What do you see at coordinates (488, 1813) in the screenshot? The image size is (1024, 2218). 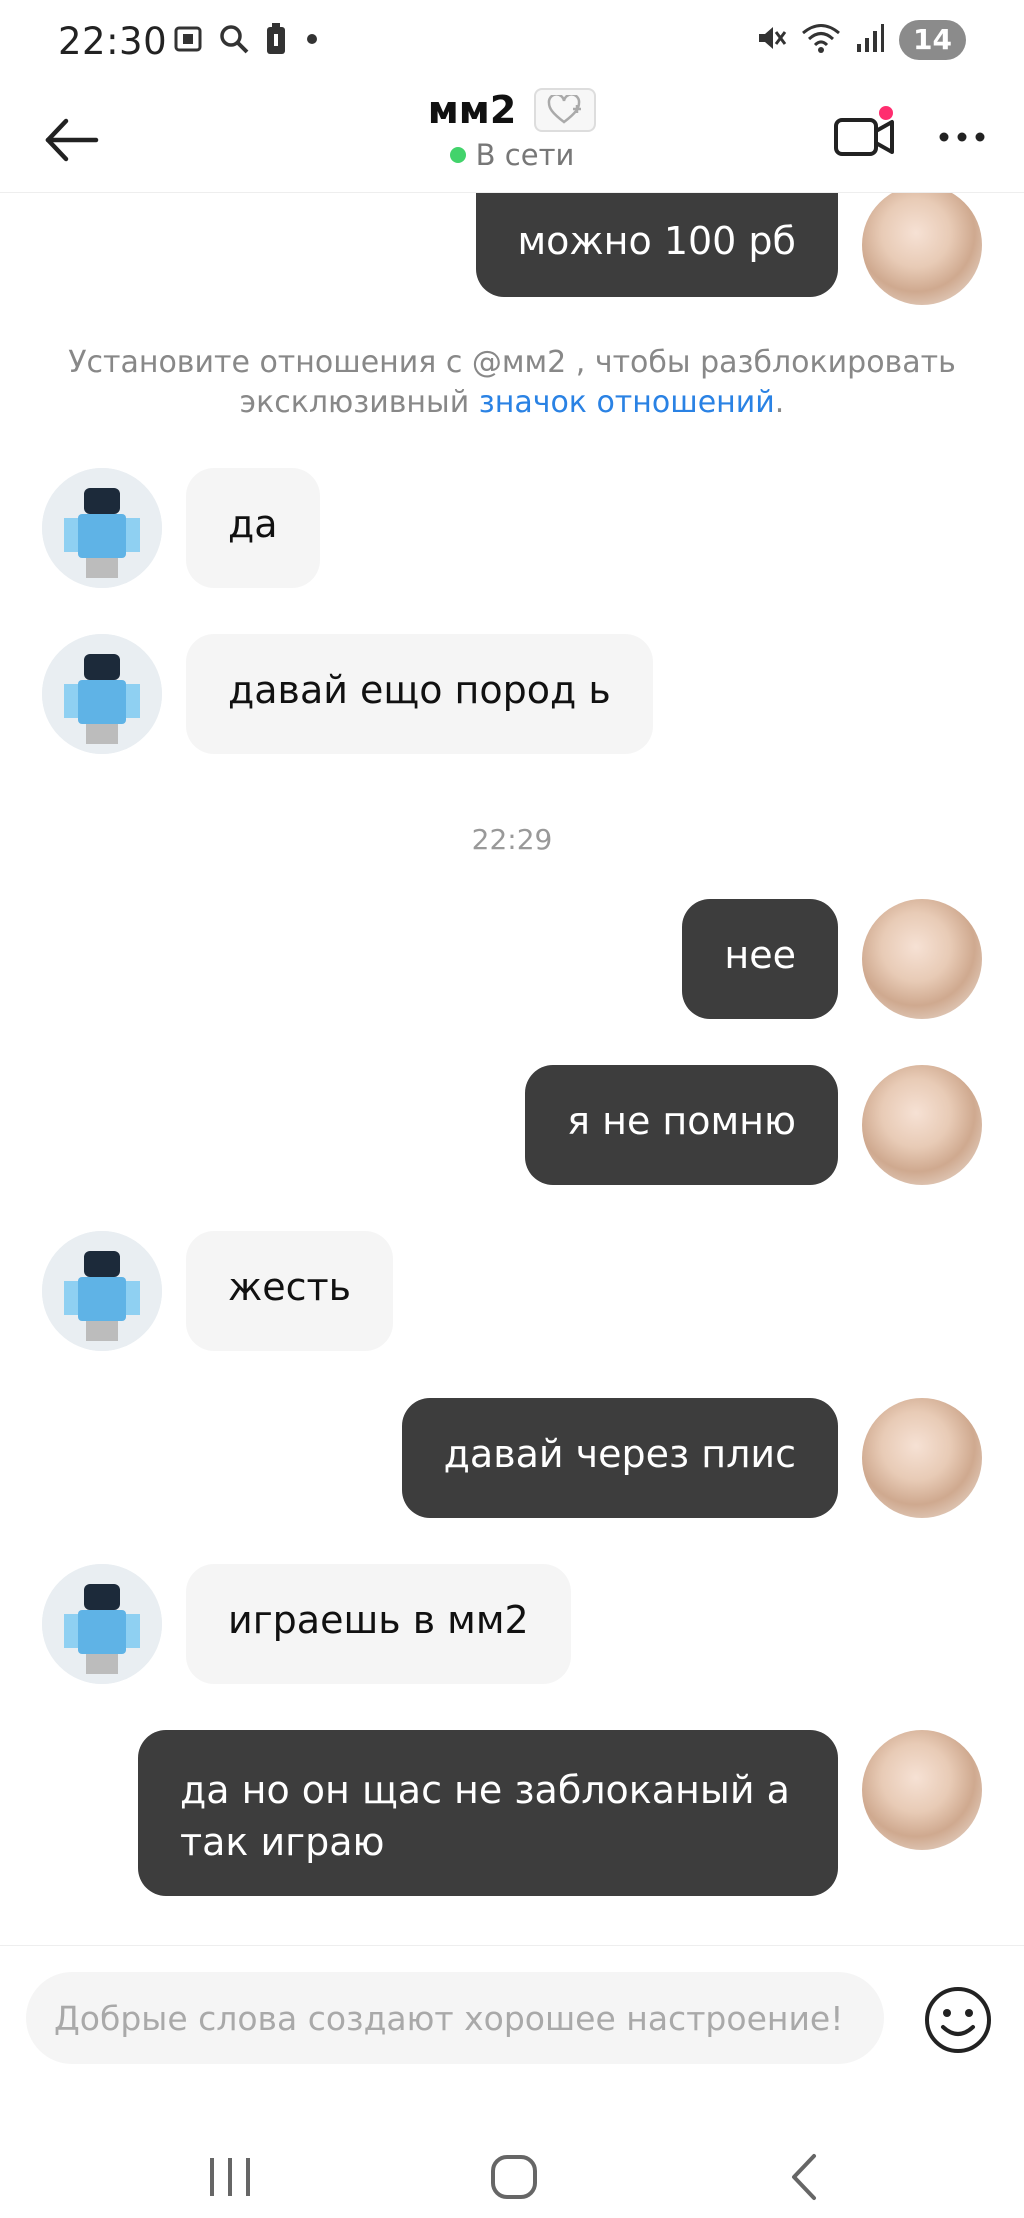 I see `message-bubble-sent: да но он щас не заблоканый а так играю` at bounding box center [488, 1813].